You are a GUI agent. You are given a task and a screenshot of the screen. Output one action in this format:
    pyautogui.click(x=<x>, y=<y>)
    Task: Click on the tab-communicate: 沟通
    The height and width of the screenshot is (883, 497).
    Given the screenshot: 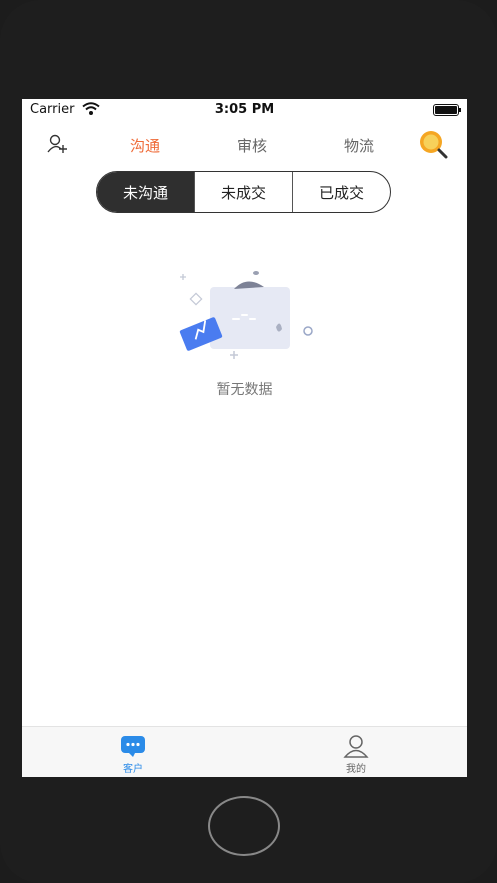 What is the action you would take?
    pyautogui.click(x=145, y=145)
    